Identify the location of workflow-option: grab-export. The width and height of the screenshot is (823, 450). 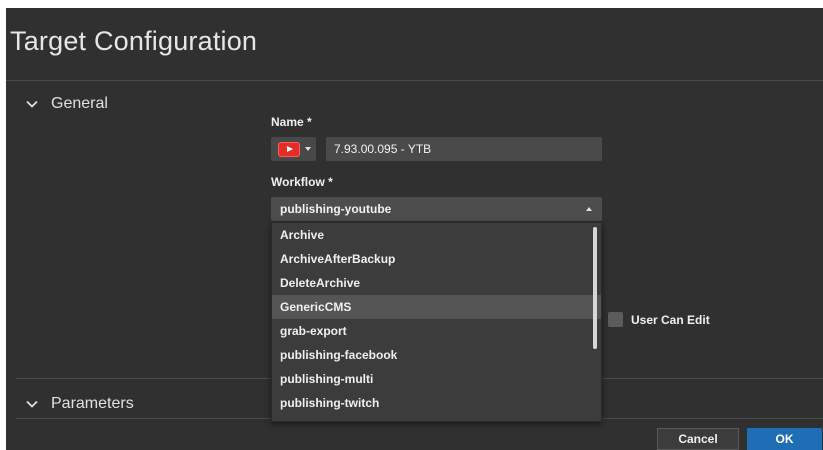
(436, 331).